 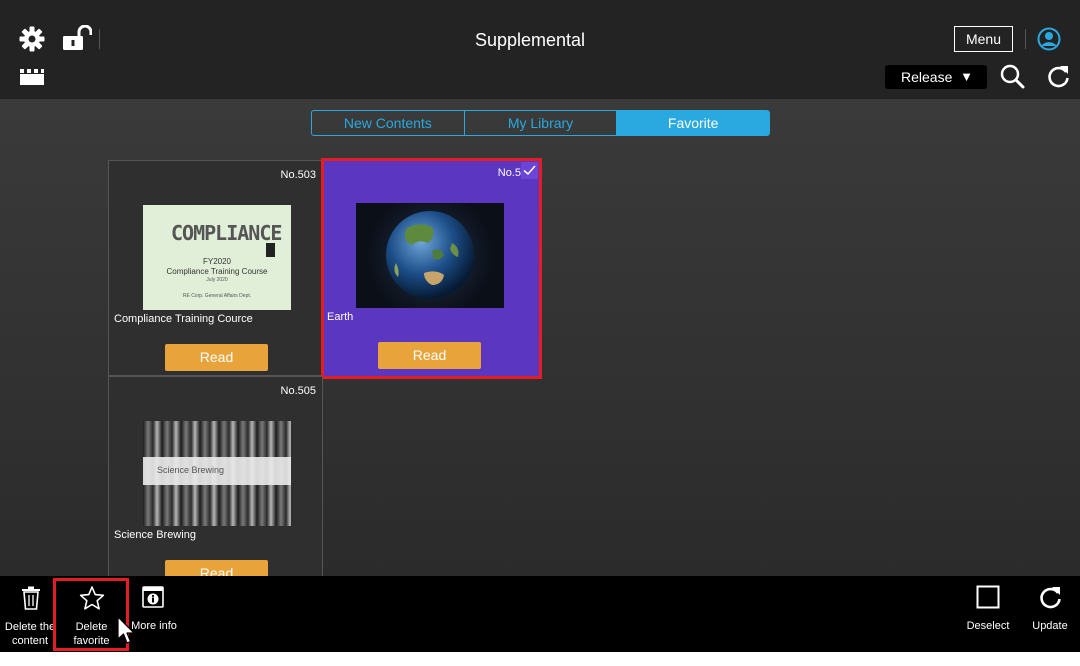 I want to click on mouse-cursor-icon, so click(x=126, y=630).